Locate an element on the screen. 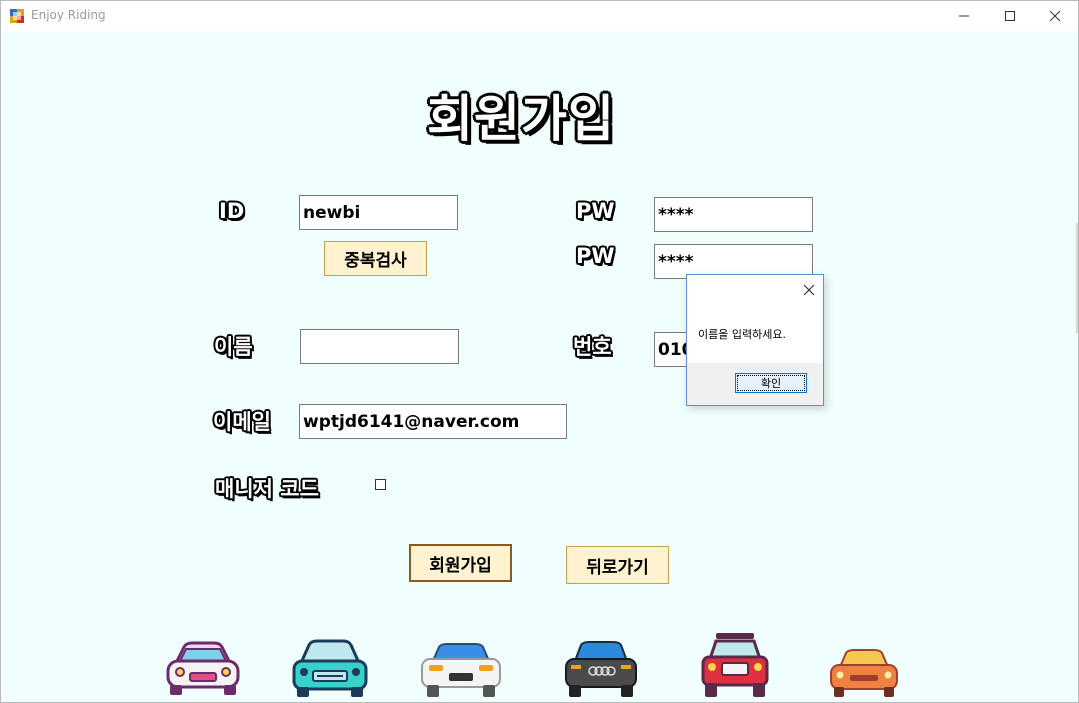 This screenshot has height=703, width=1079. email-input: wptjd6141@naver.com is located at coordinates (433, 421).